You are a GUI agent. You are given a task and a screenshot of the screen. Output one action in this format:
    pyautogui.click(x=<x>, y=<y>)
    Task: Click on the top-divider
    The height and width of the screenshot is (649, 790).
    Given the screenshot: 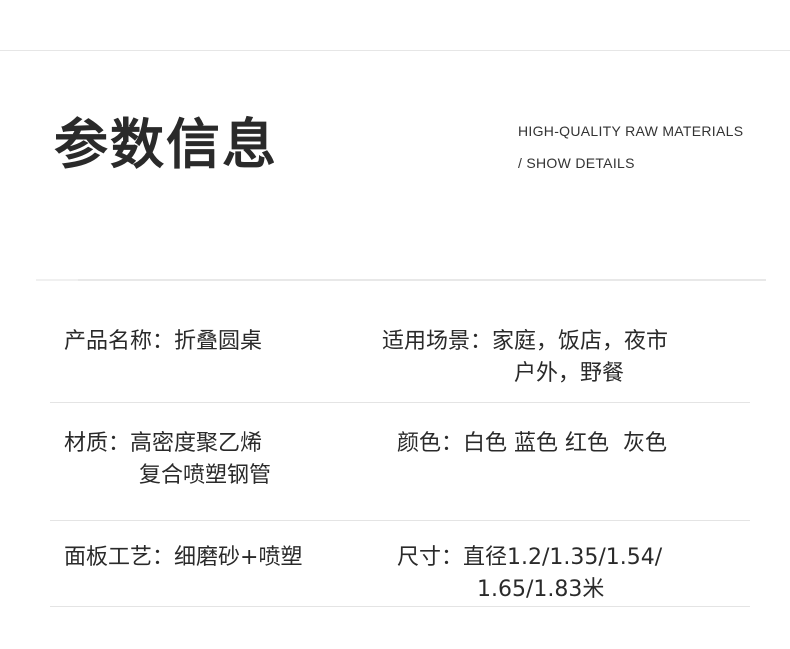 What is the action you would take?
    pyautogui.click(x=395, y=50)
    